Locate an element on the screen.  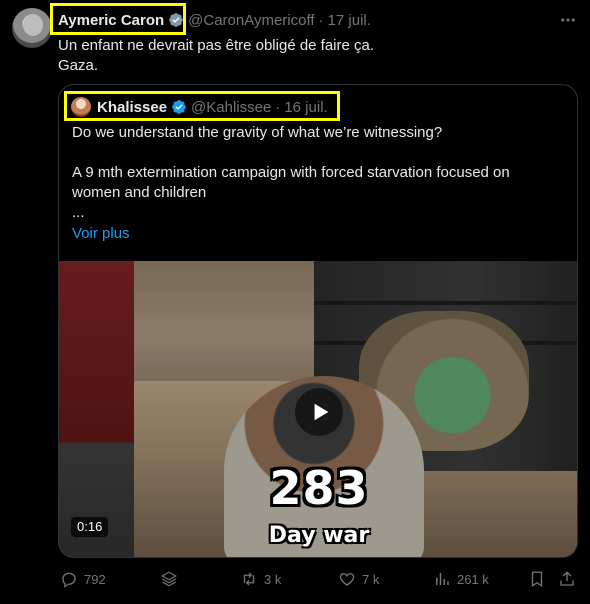
quote-date: 16 juil. is located at coordinates (305, 107).